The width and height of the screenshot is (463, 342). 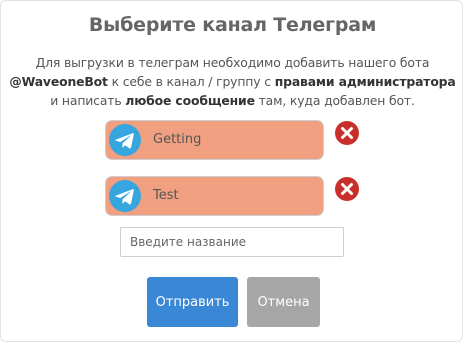 I want to click on desc-line2: к себе в канал / группу с, so click(x=191, y=81).